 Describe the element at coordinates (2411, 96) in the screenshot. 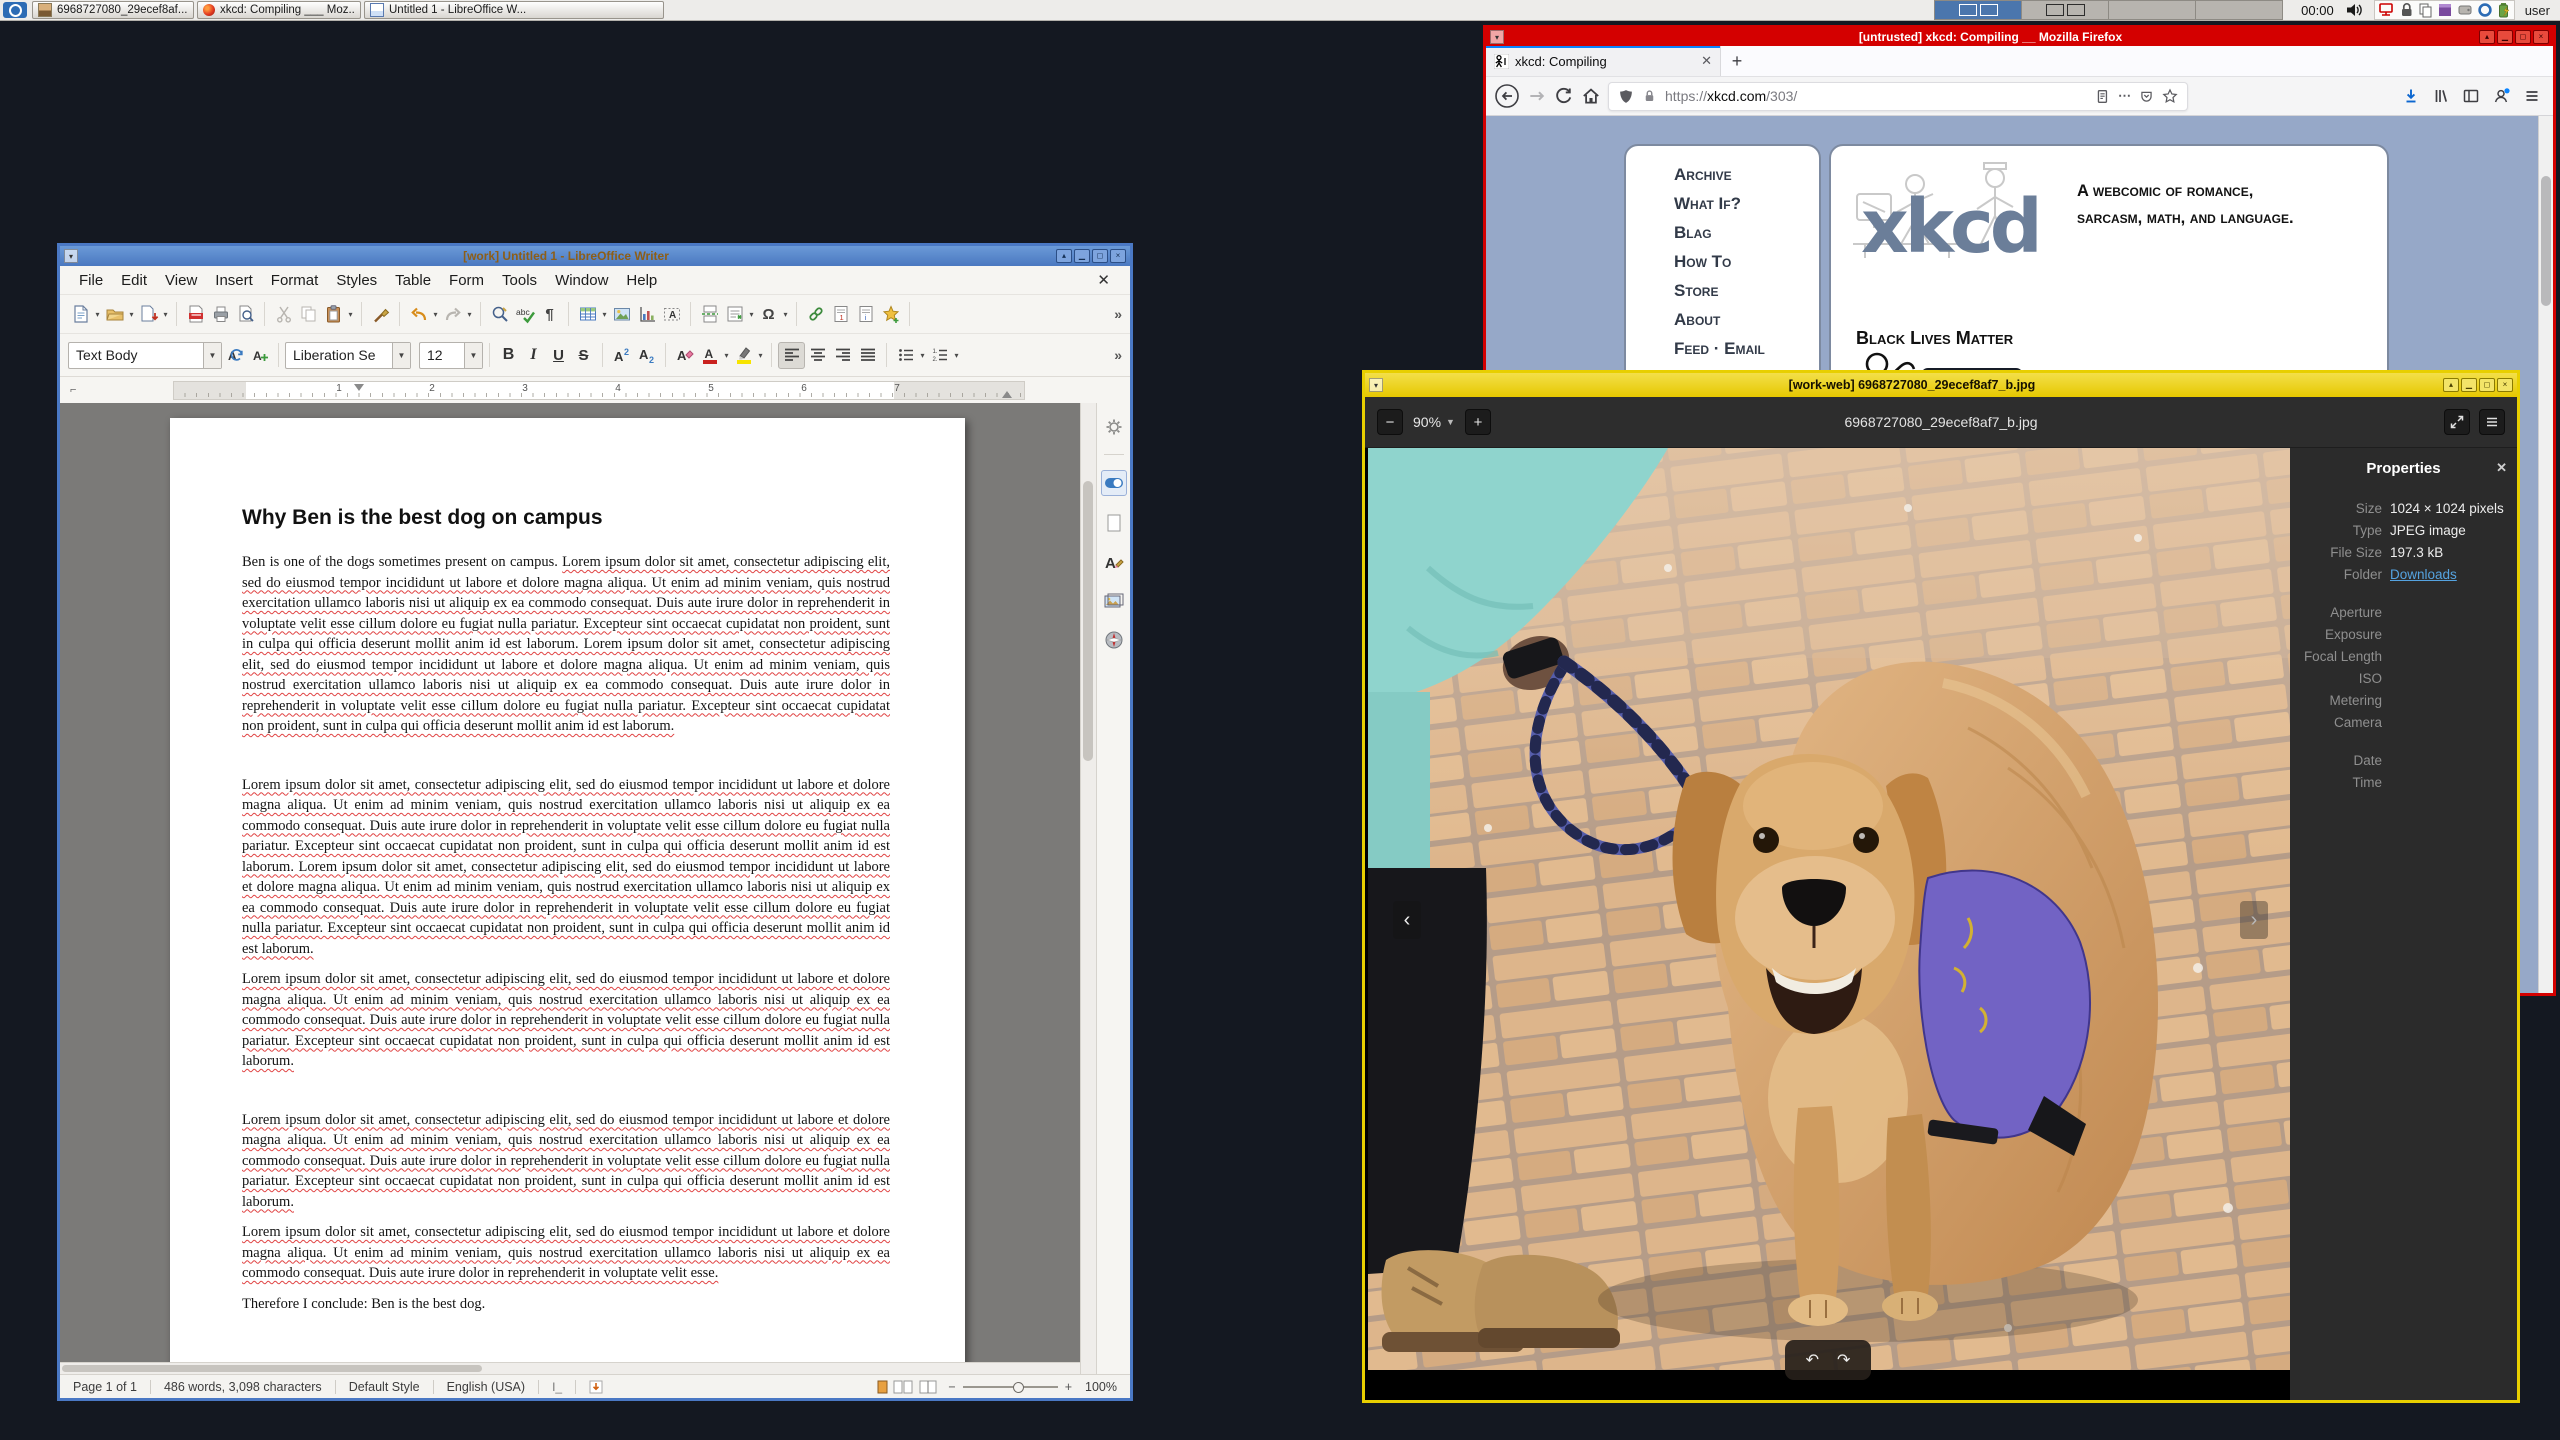

I see `downloads-icon` at that location.